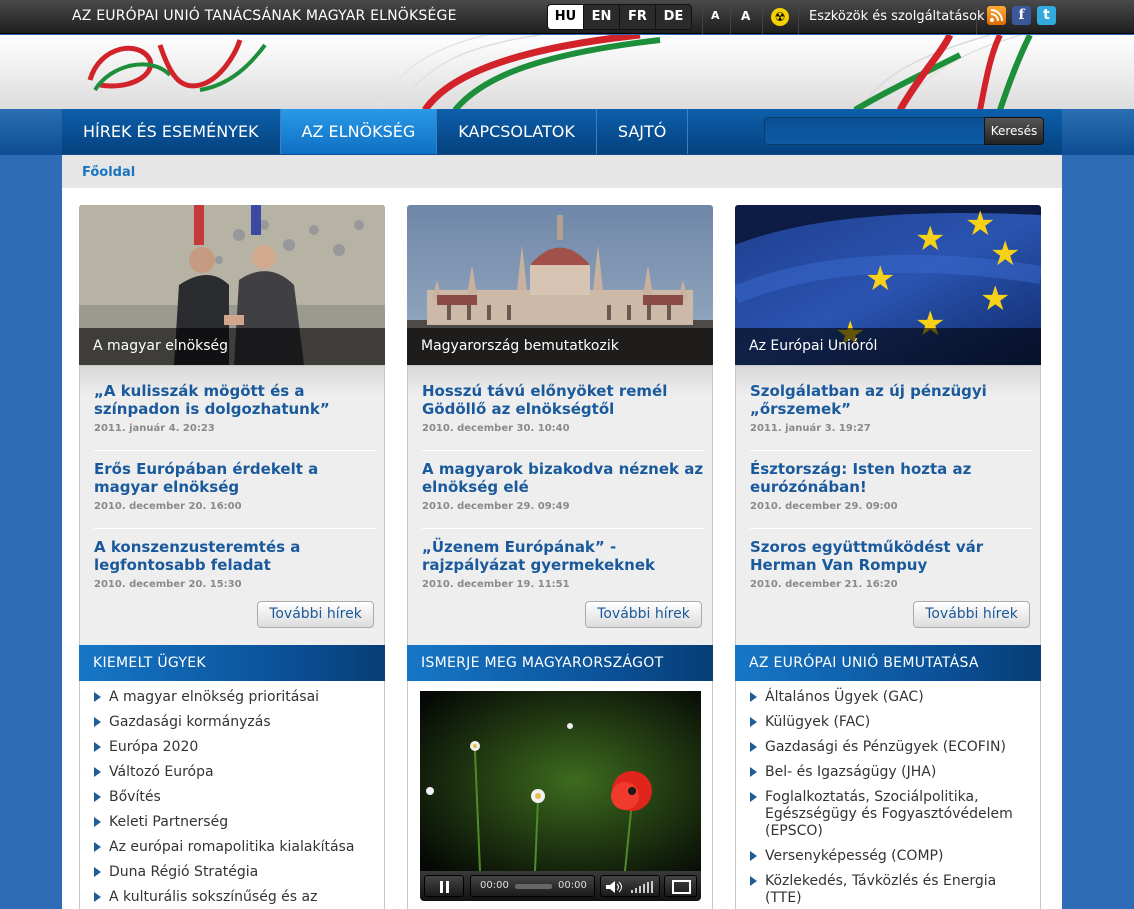  I want to click on nav-presidency: AZ ELNÖKSÉG, so click(359, 131).